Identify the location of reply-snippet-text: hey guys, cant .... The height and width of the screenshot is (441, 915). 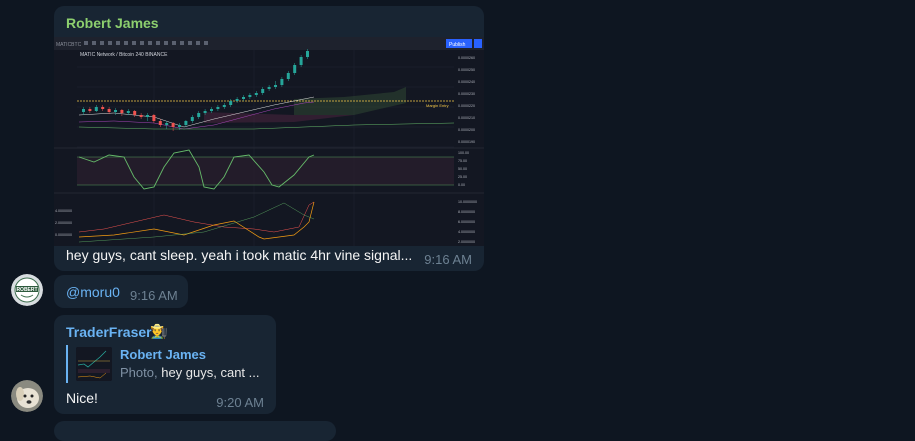
(210, 372).